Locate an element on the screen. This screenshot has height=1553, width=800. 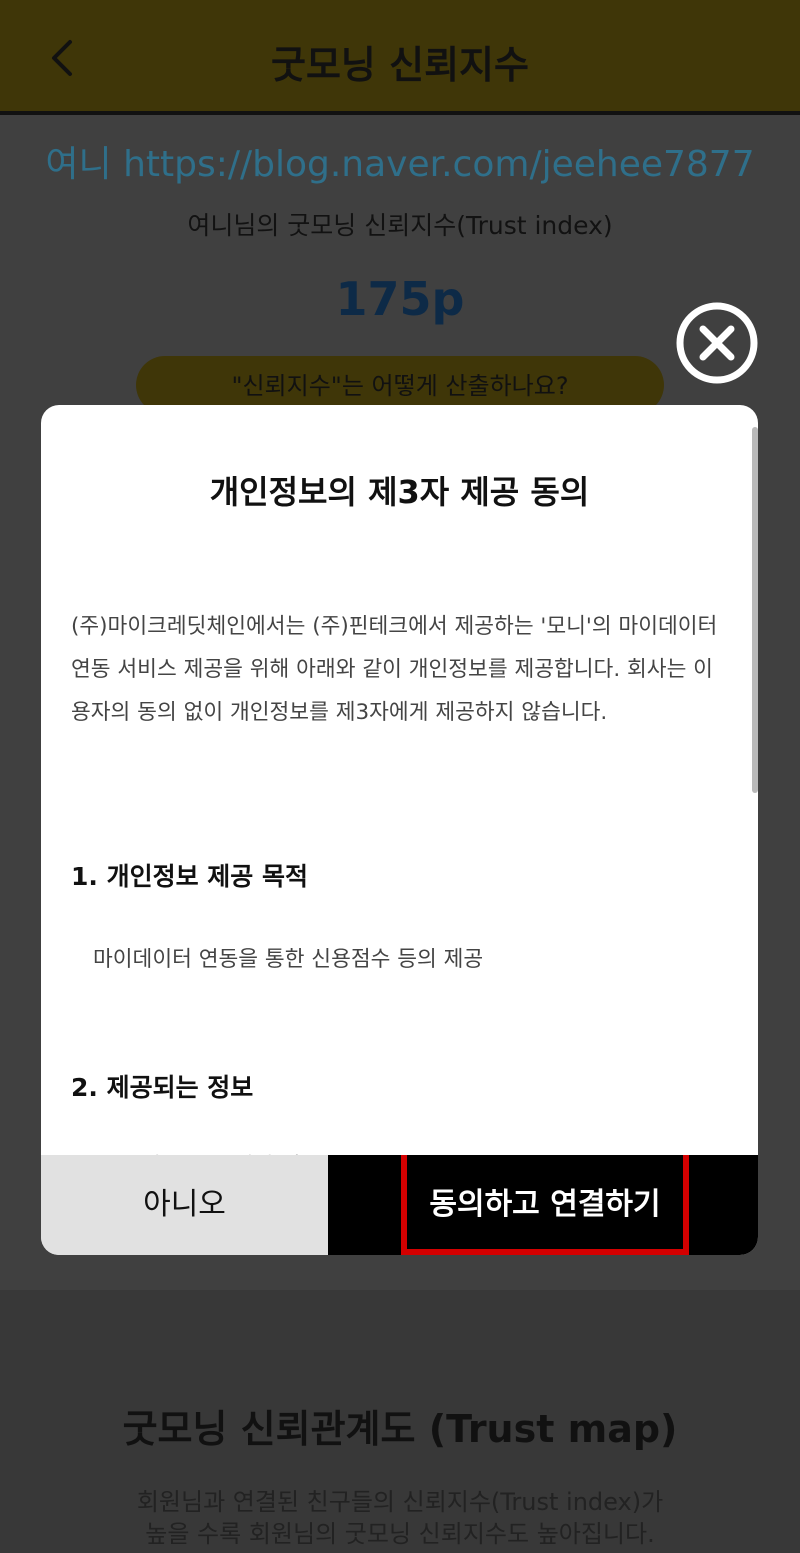
blog-link: 여니 https://blog.naver.com/jeehee7877 is located at coordinates (400, 161).